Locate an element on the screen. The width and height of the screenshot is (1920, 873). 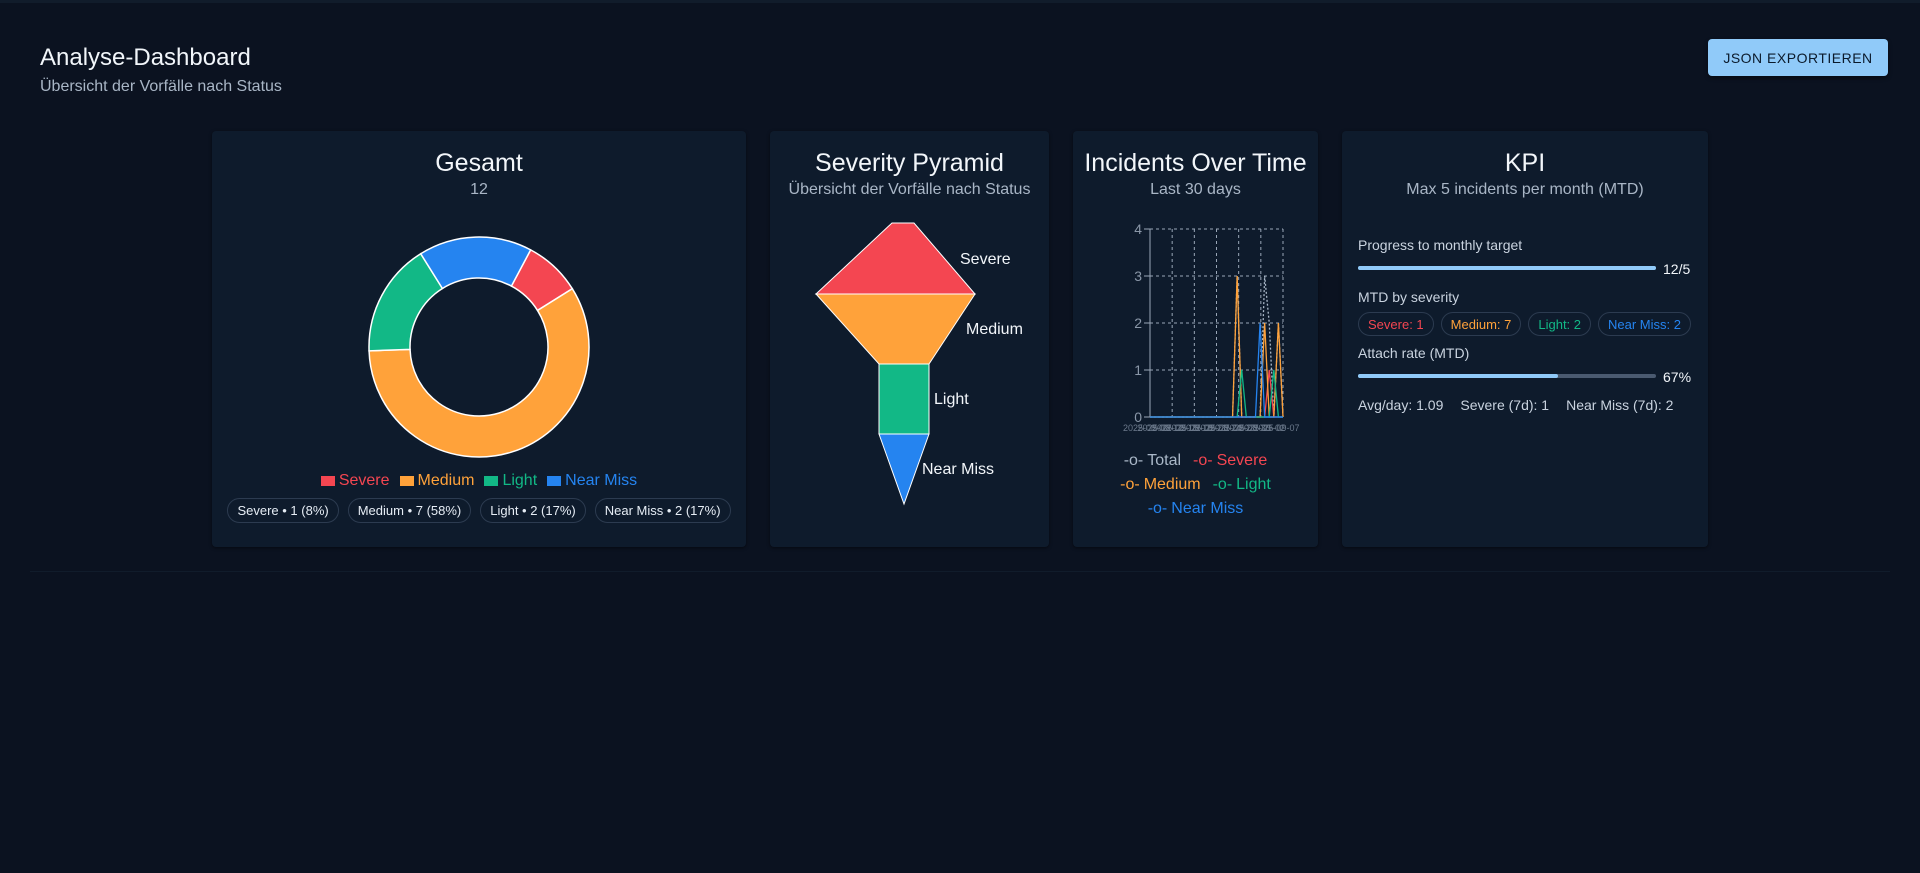
mtd-chip-near-miss: Near Miss: 2 is located at coordinates (1644, 324).